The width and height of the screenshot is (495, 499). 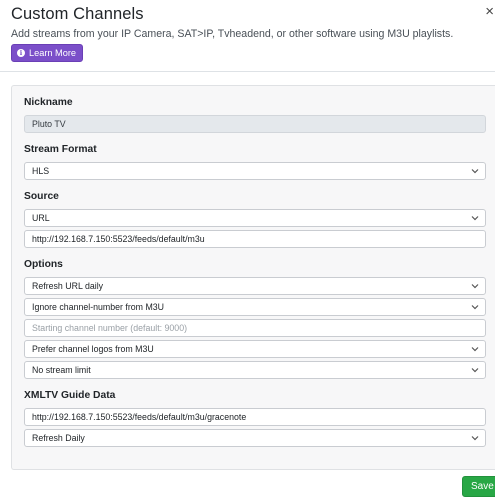 What do you see at coordinates (41, 218) in the screenshot?
I see `source-type-value: URL` at bounding box center [41, 218].